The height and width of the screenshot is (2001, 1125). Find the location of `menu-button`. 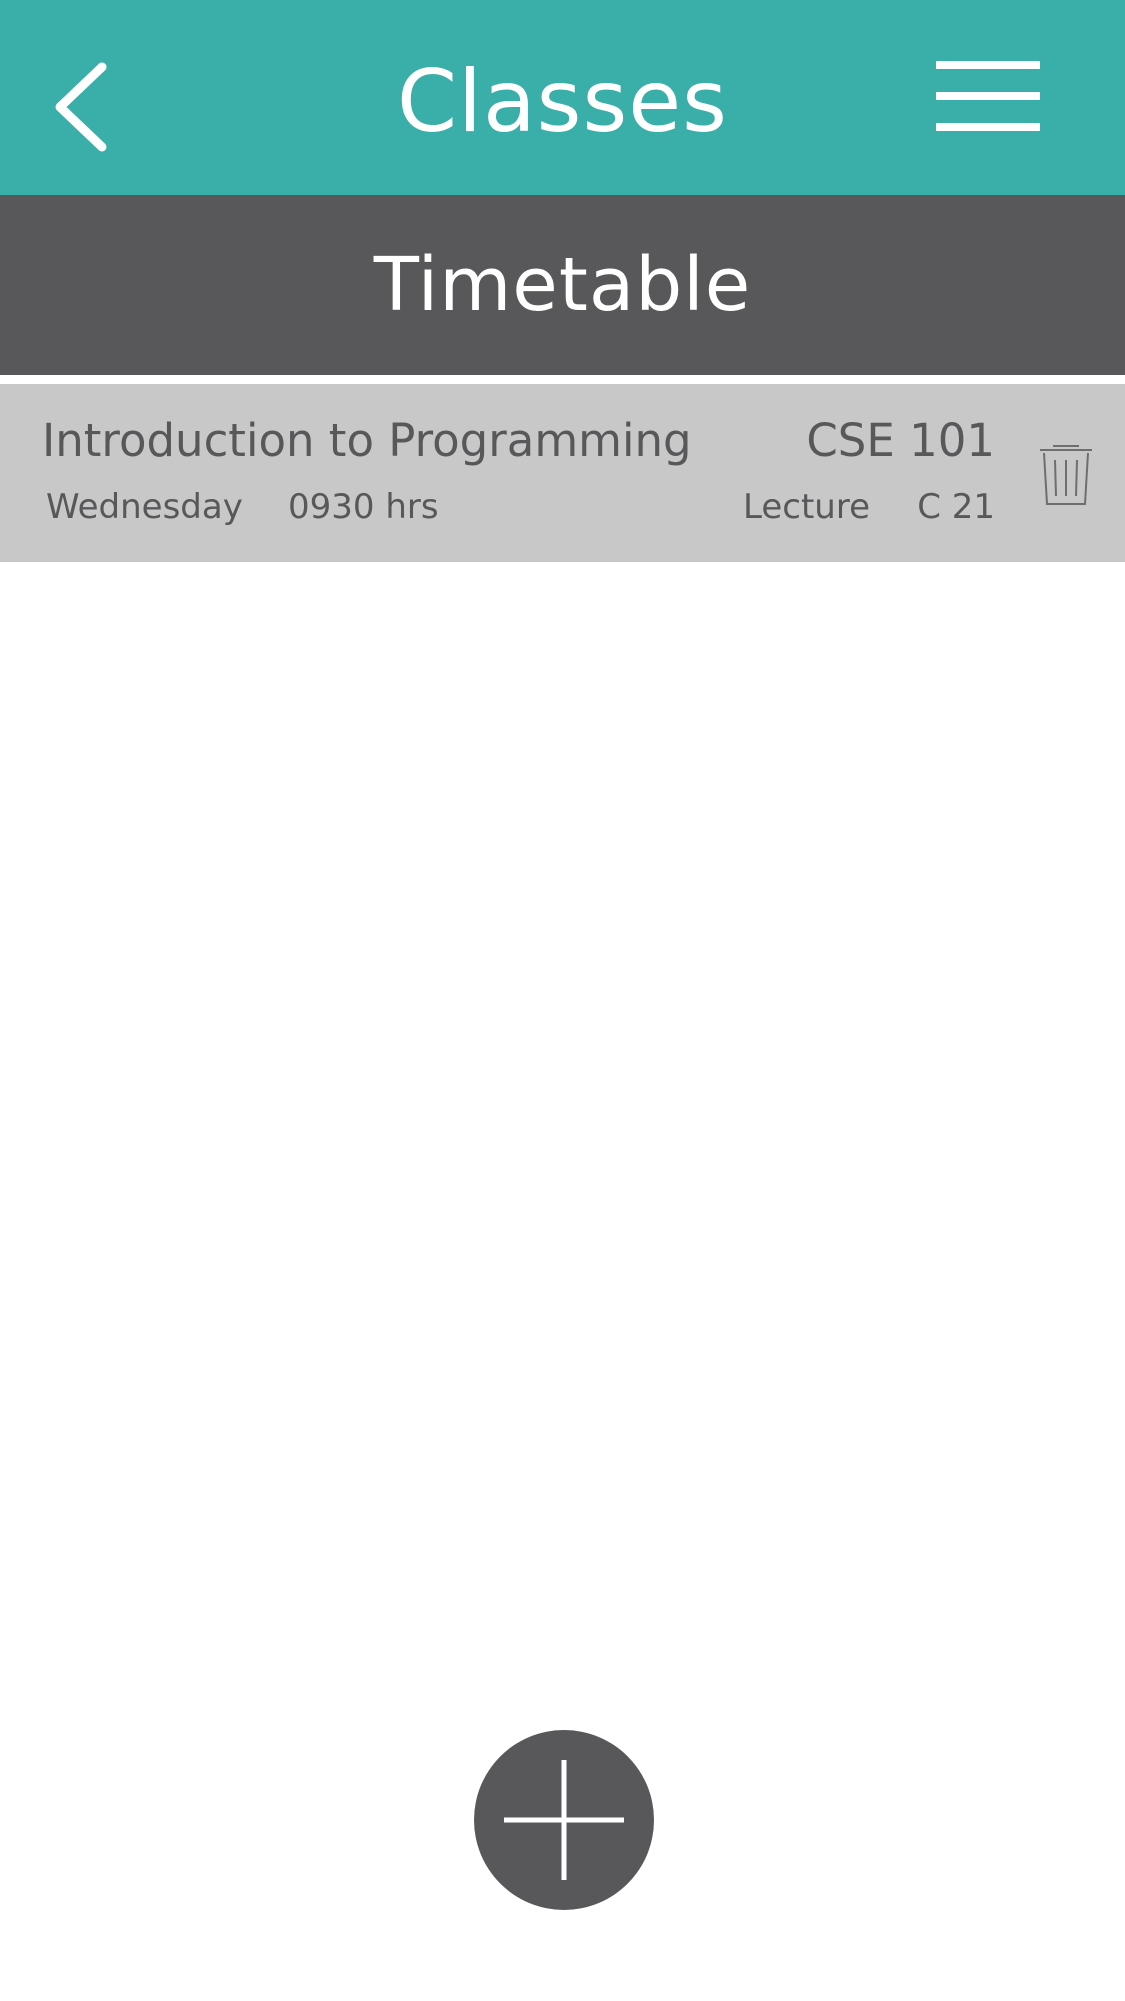

menu-button is located at coordinates (987, 97).